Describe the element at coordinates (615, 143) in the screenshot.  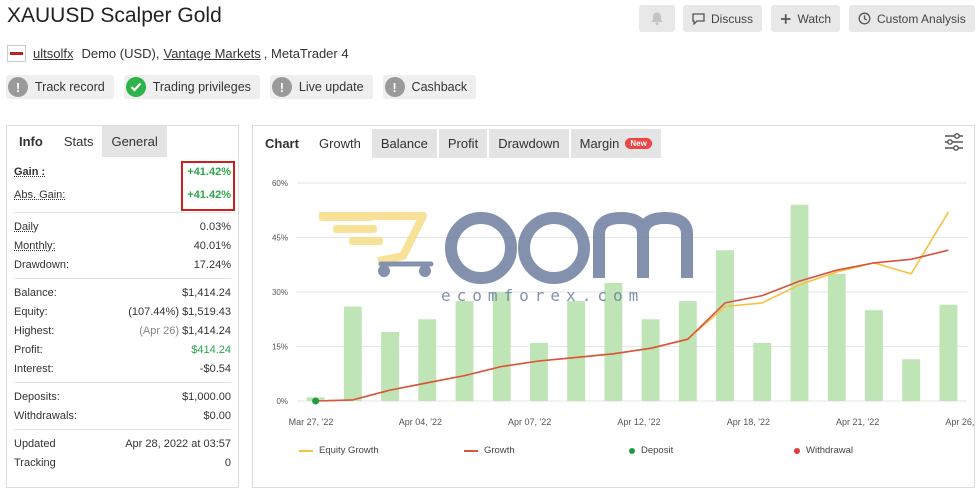
I see `tab-margin: Margin New` at that location.